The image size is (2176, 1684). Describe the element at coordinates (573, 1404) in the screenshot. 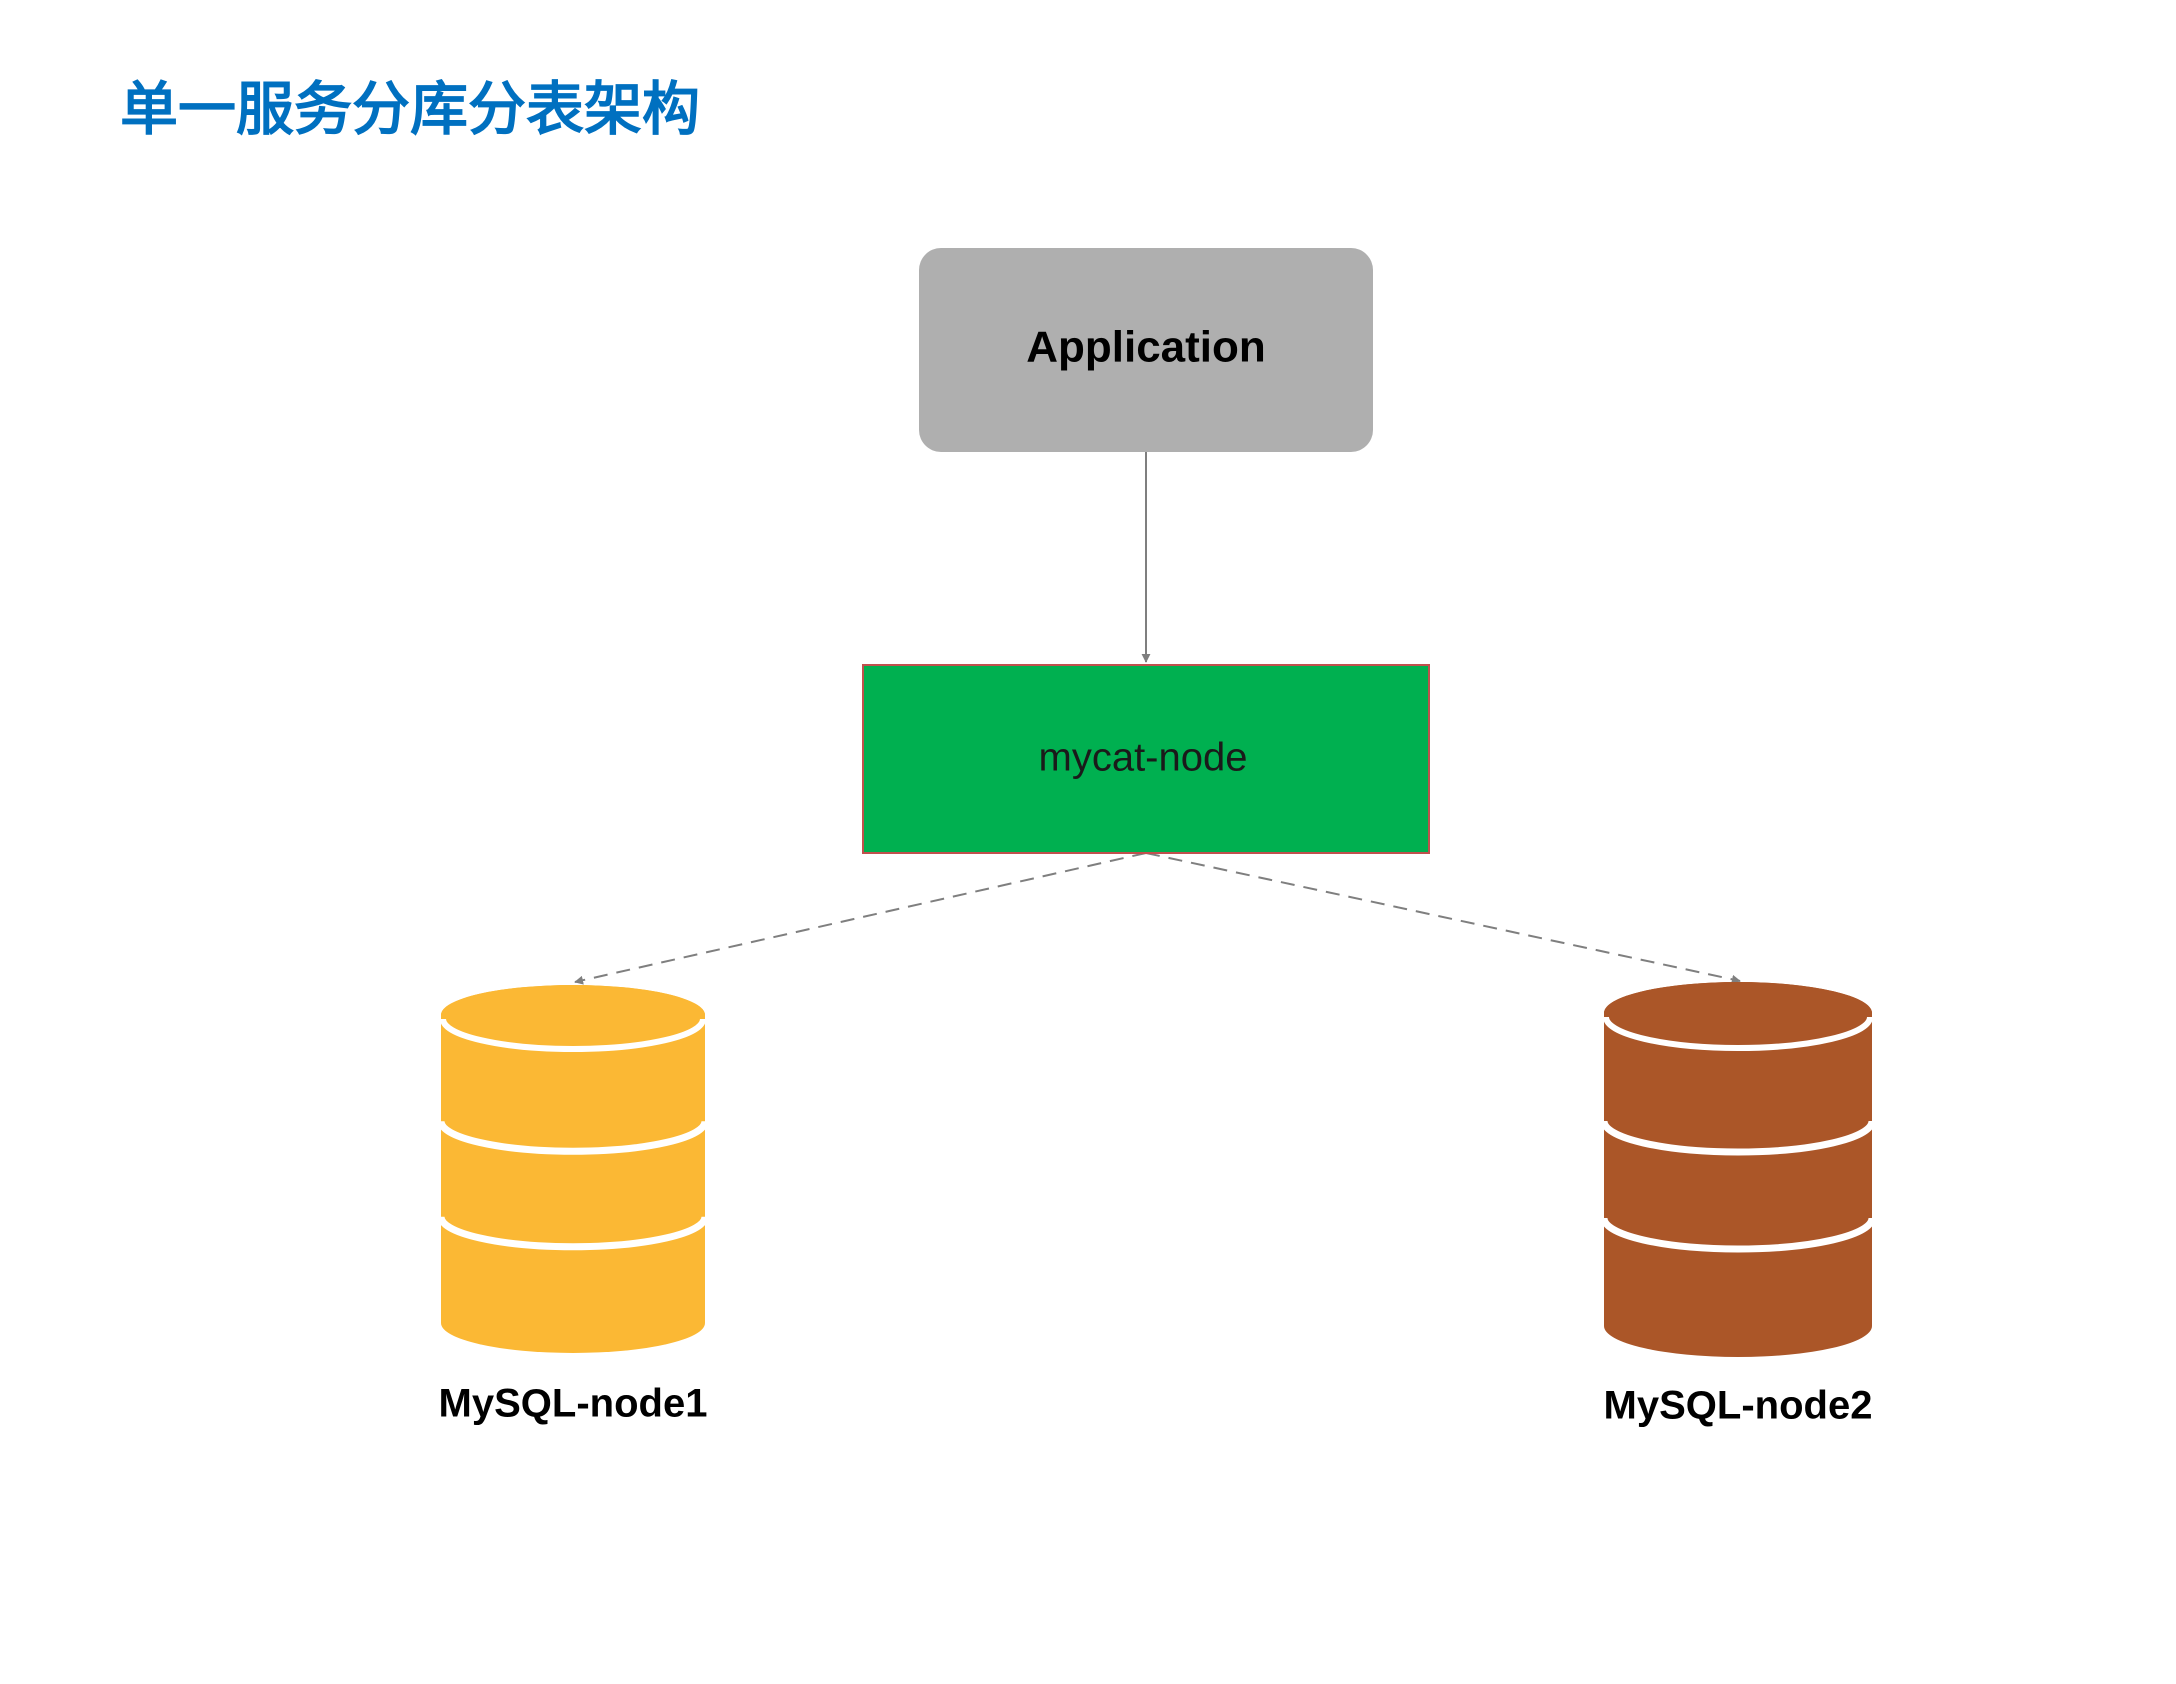

I see `mysql-node1-label: MySQL-node1` at that location.